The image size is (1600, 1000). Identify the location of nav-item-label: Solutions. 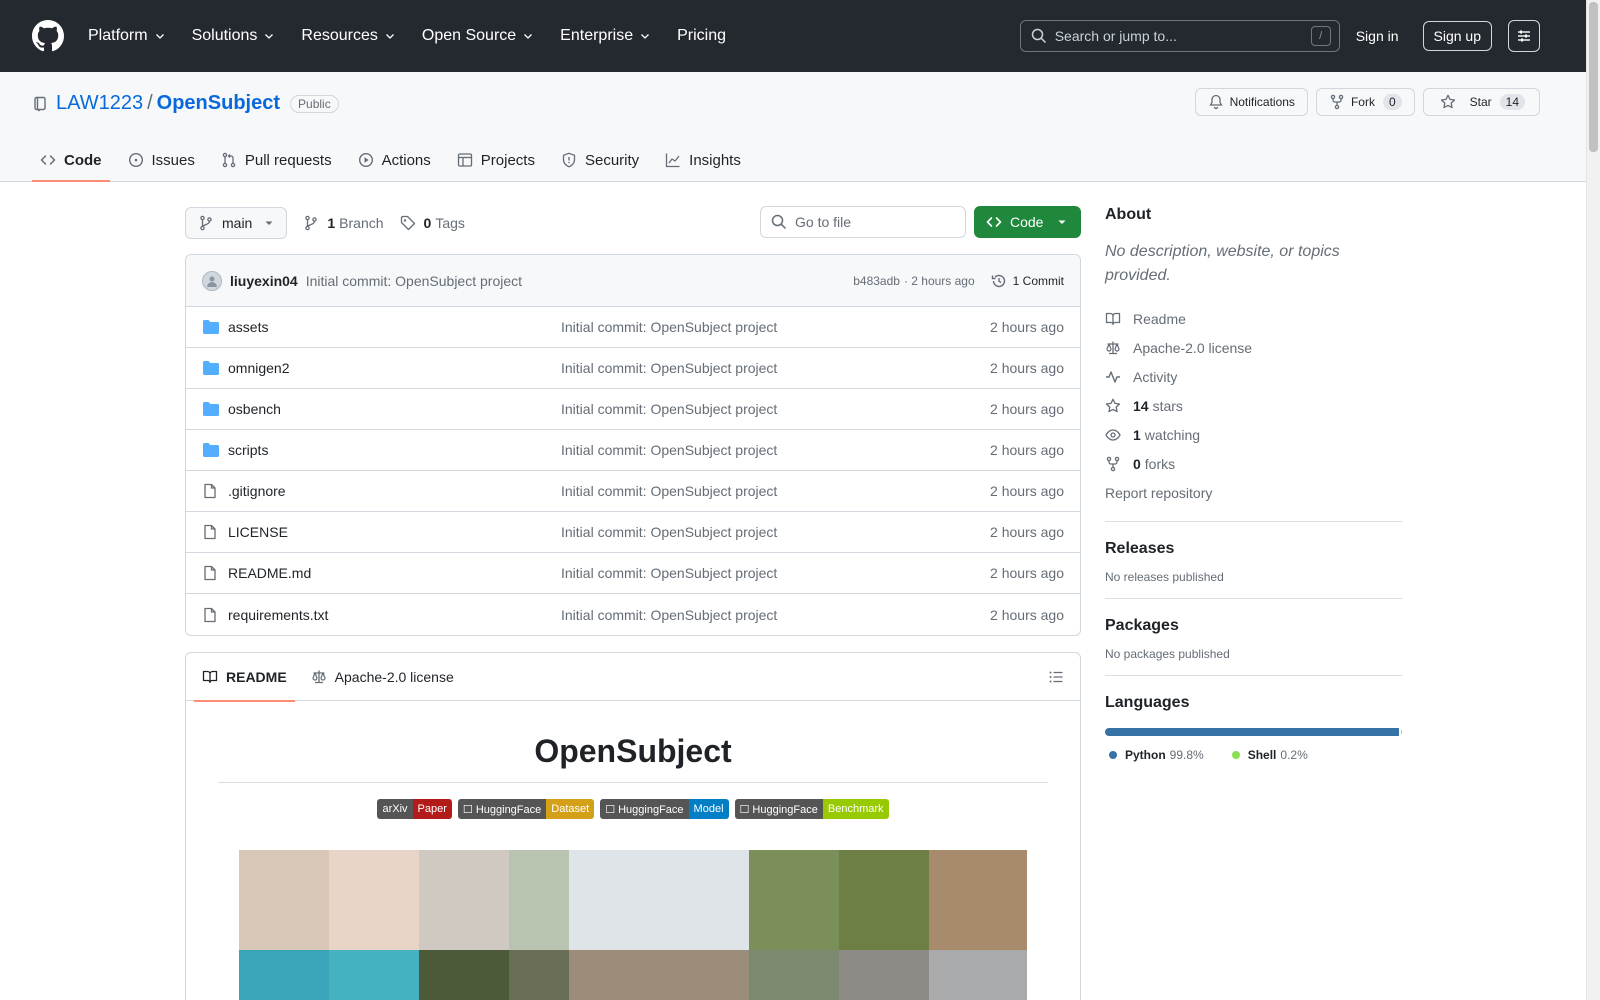
(224, 35).